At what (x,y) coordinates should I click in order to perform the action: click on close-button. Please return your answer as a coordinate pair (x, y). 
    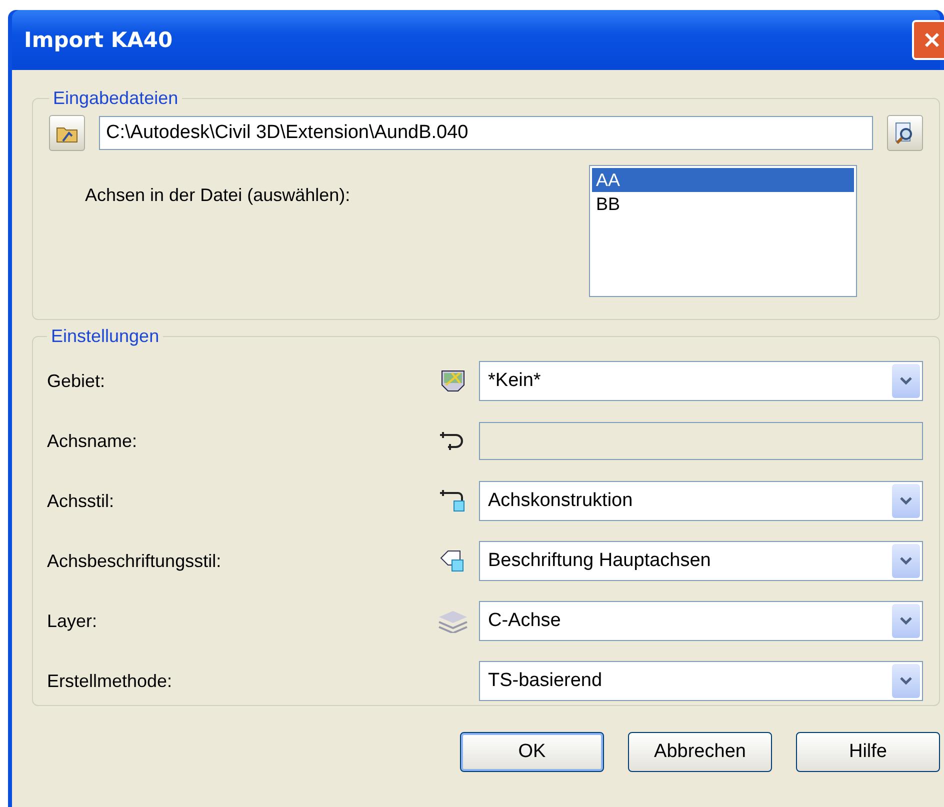
    Looking at the image, I should click on (928, 40).